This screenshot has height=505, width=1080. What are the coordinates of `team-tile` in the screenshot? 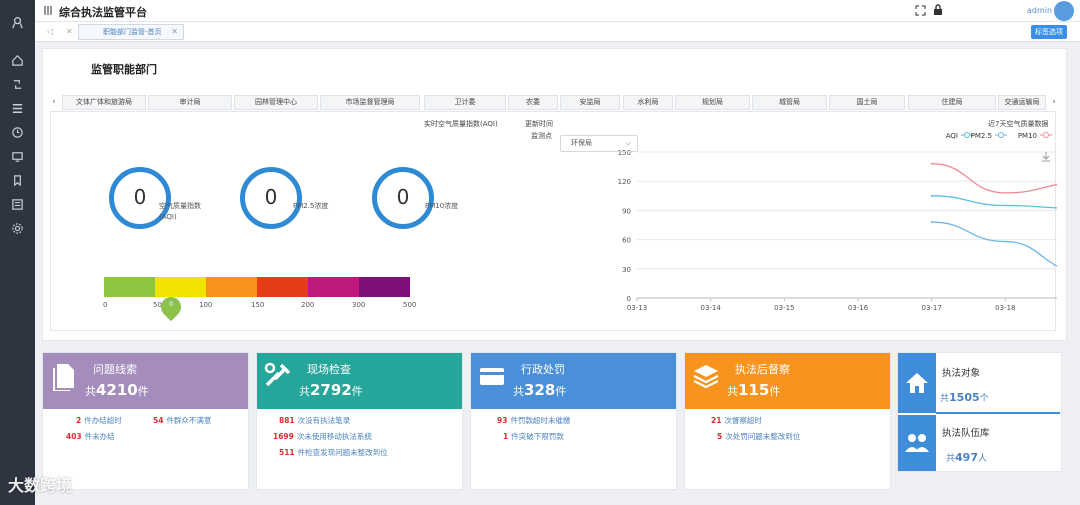 It's located at (917, 443).